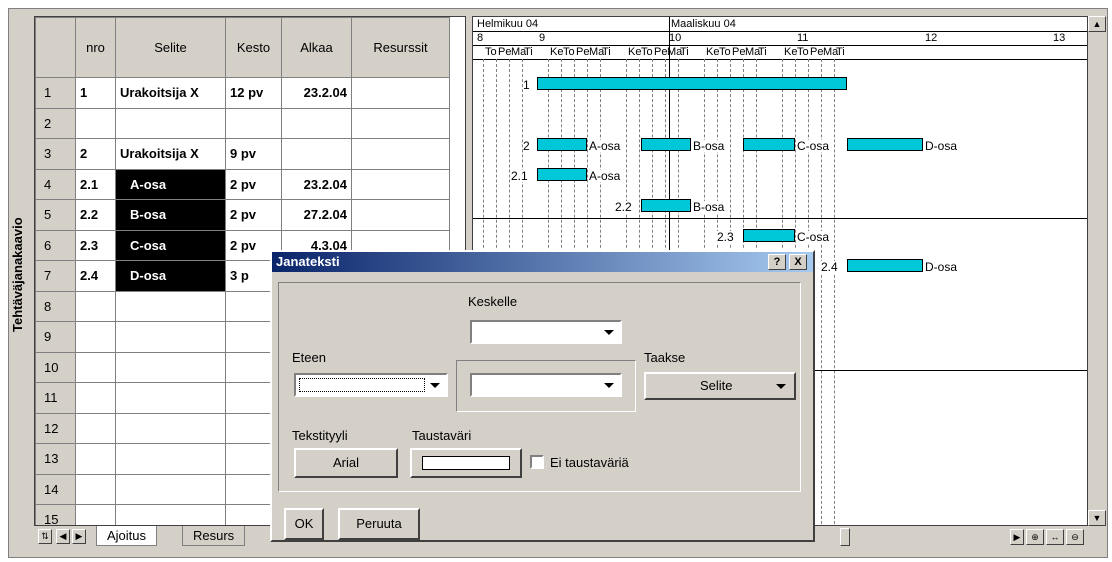  I want to click on prev-tab-button: ◀, so click(63, 536).